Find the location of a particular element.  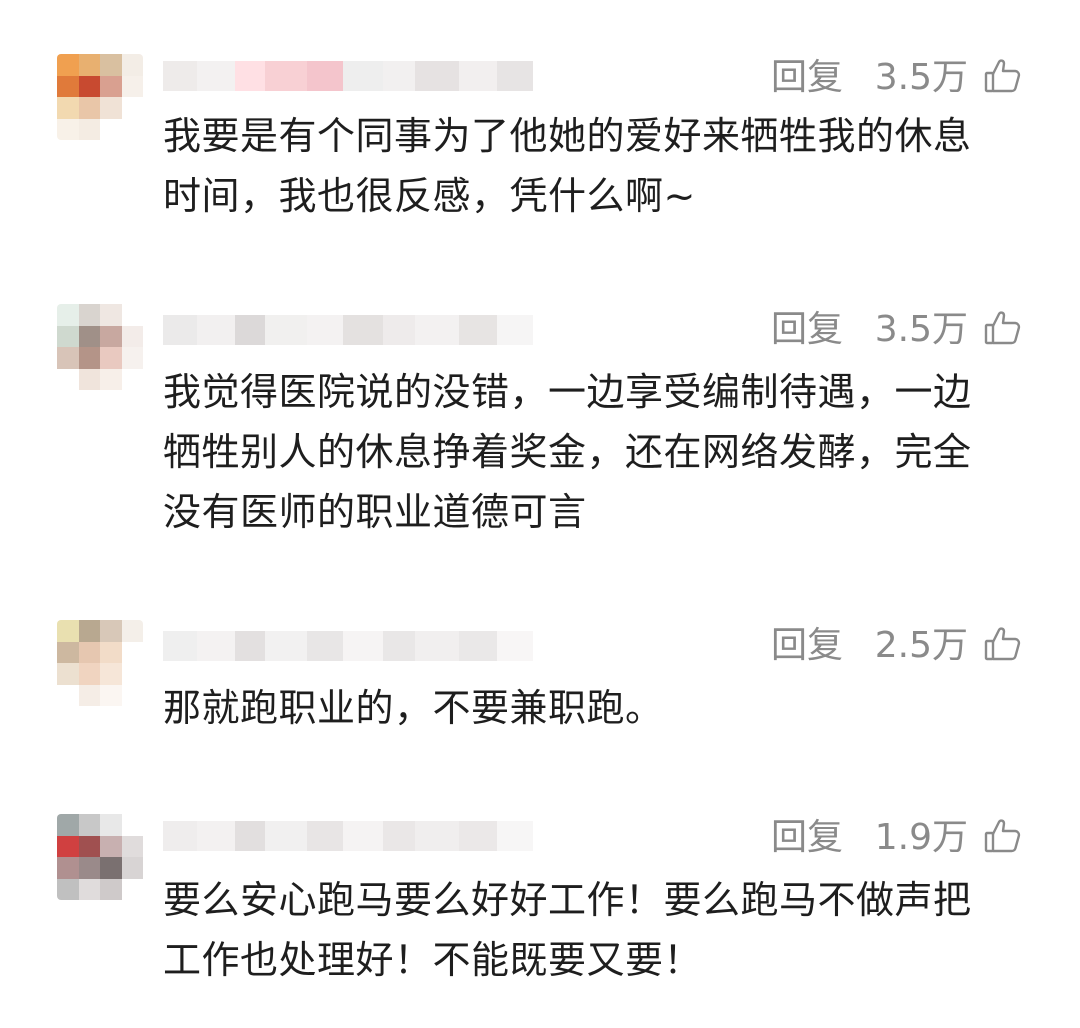

like-count: 2.5万 is located at coordinates (921, 645).